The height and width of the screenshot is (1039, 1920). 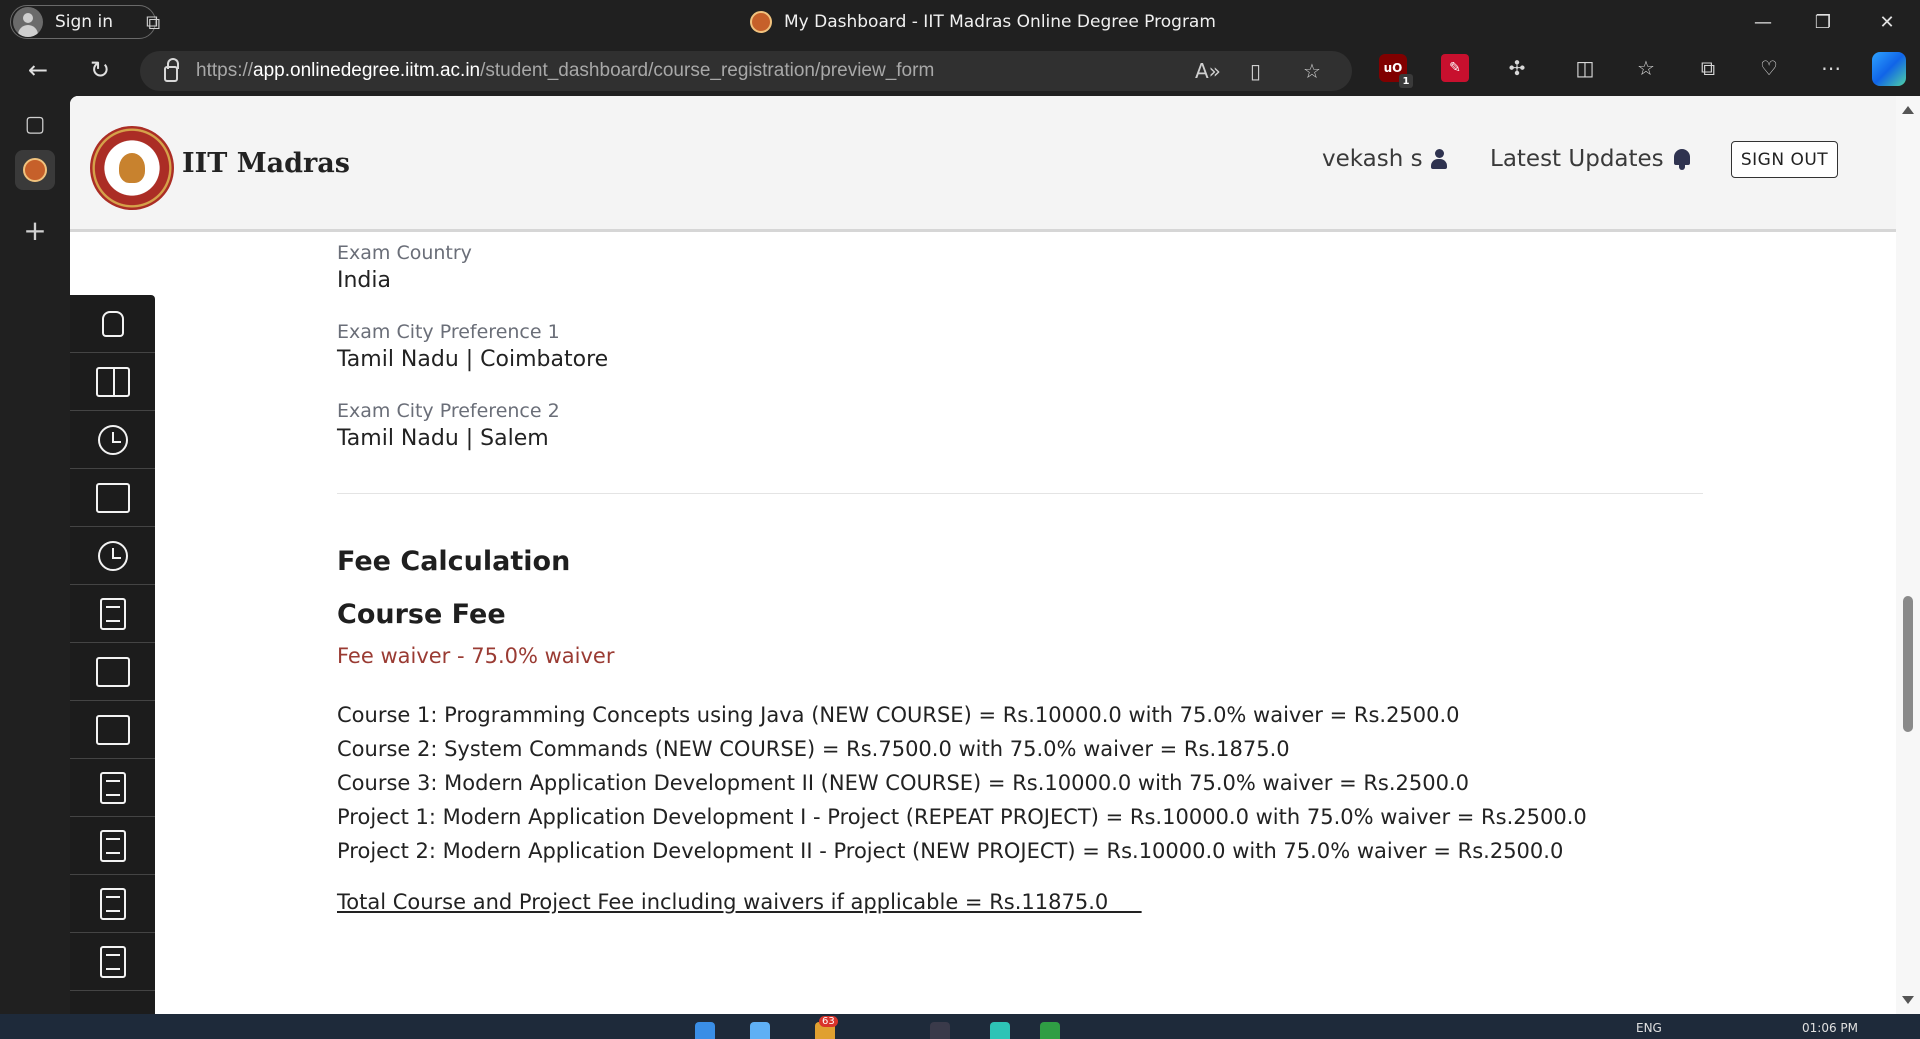 What do you see at coordinates (132, 168) in the screenshot?
I see `iitm-logo` at bounding box center [132, 168].